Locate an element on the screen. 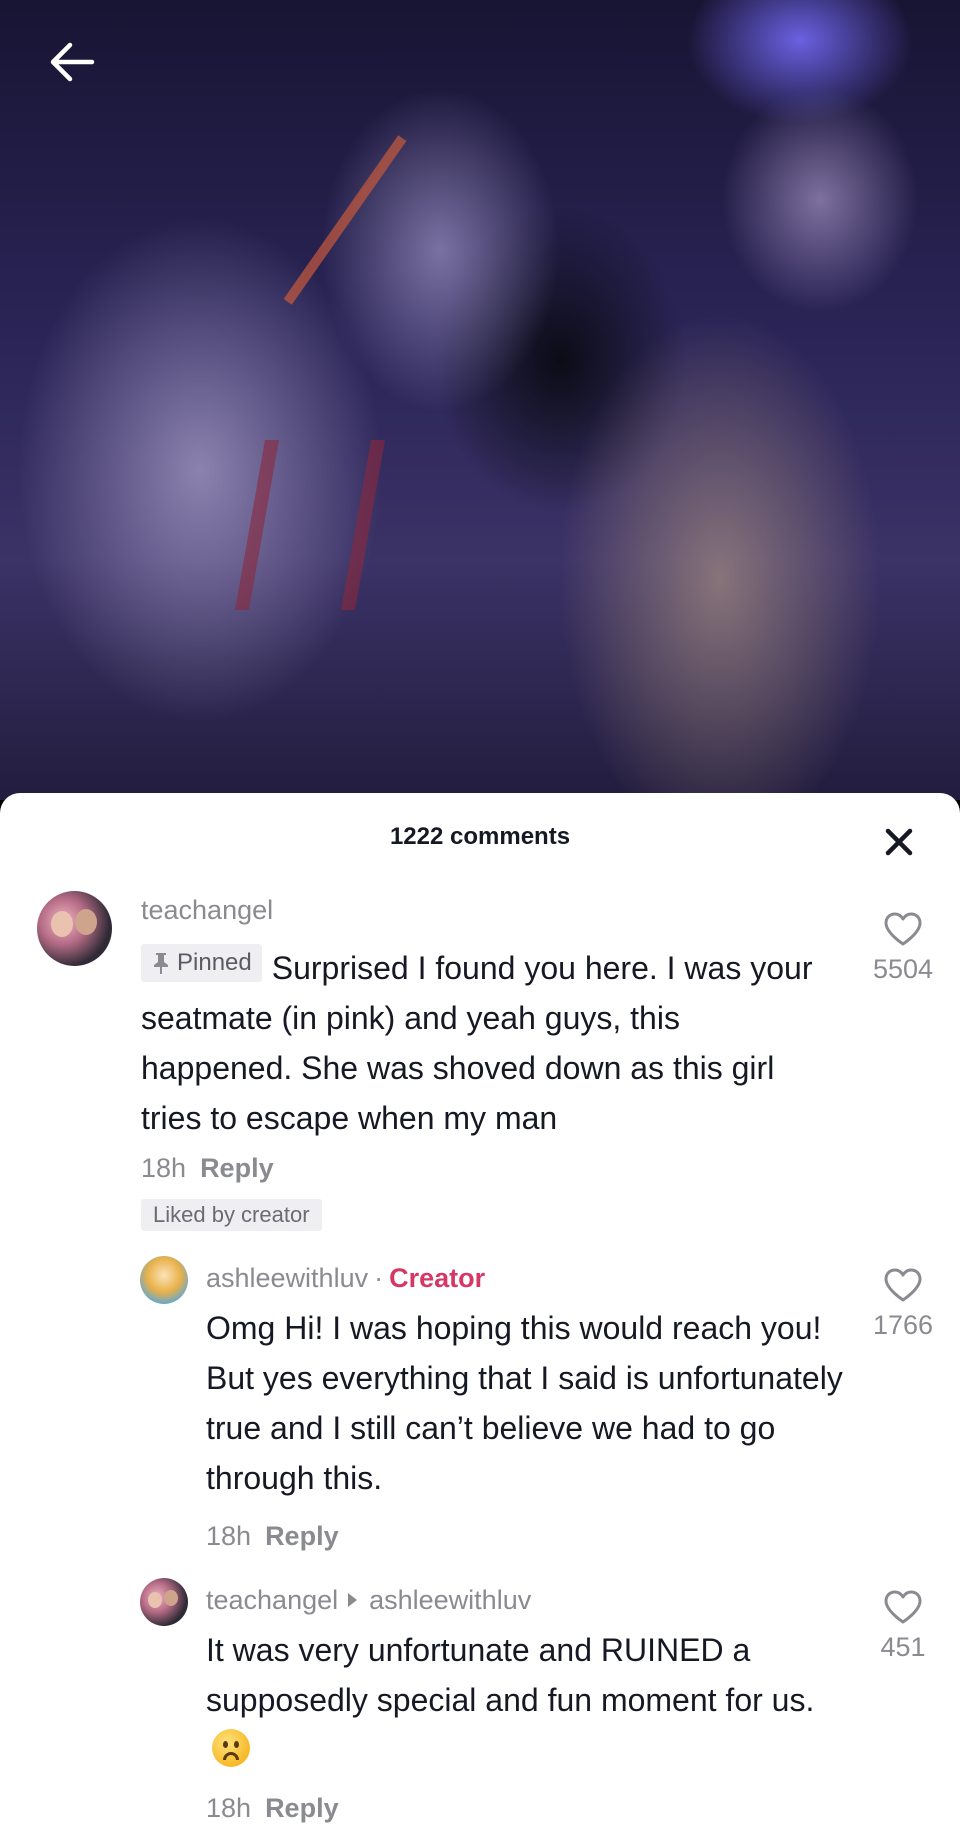 Image resolution: width=960 pixels, height=1825 pixels. like-count: 451 is located at coordinates (903, 1647).